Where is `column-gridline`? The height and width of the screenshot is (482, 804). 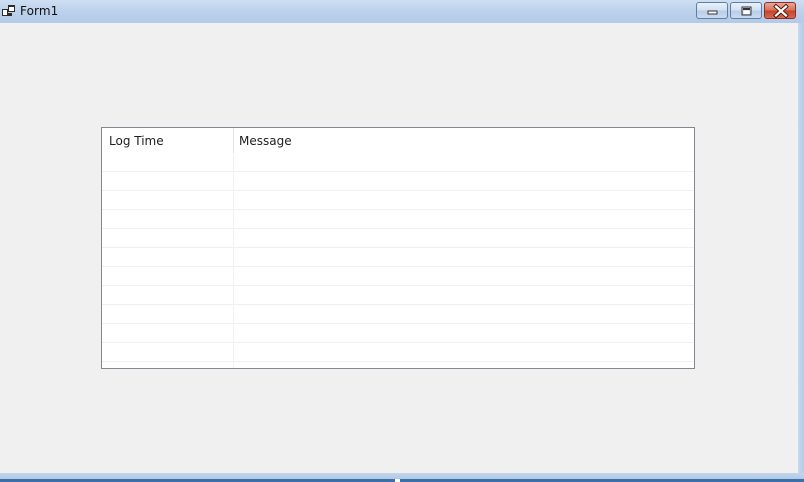
column-gridline is located at coordinates (233, 262).